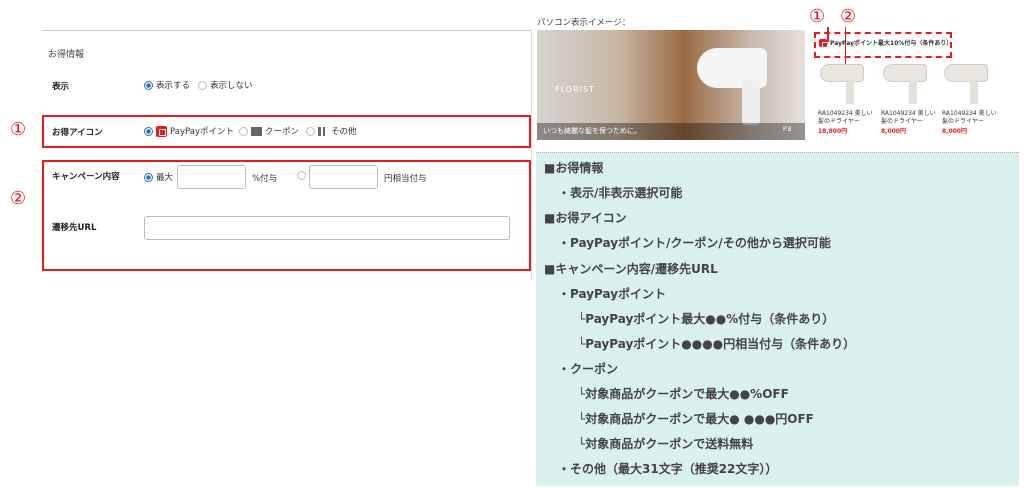 The width and height of the screenshot is (1024, 488). Describe the element at coordinates (331, 131) in the screenshot. I see `icon-other-radio: その他` at that location.